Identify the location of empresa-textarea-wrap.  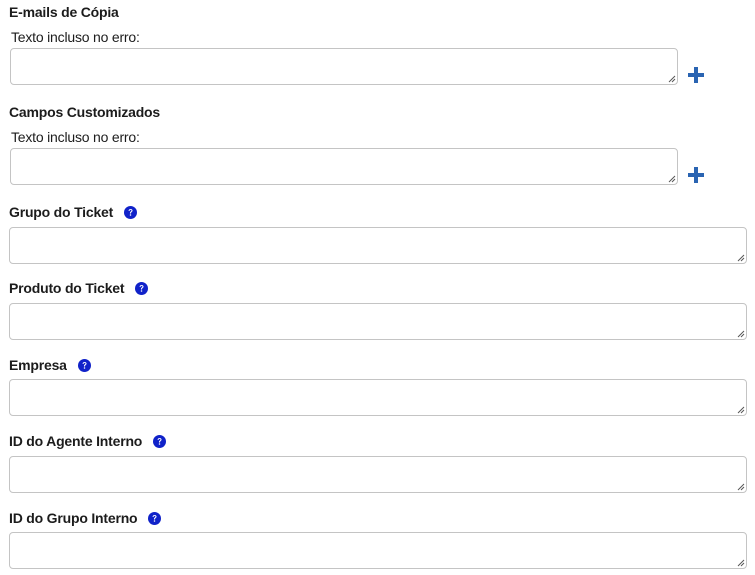
(378, 397).